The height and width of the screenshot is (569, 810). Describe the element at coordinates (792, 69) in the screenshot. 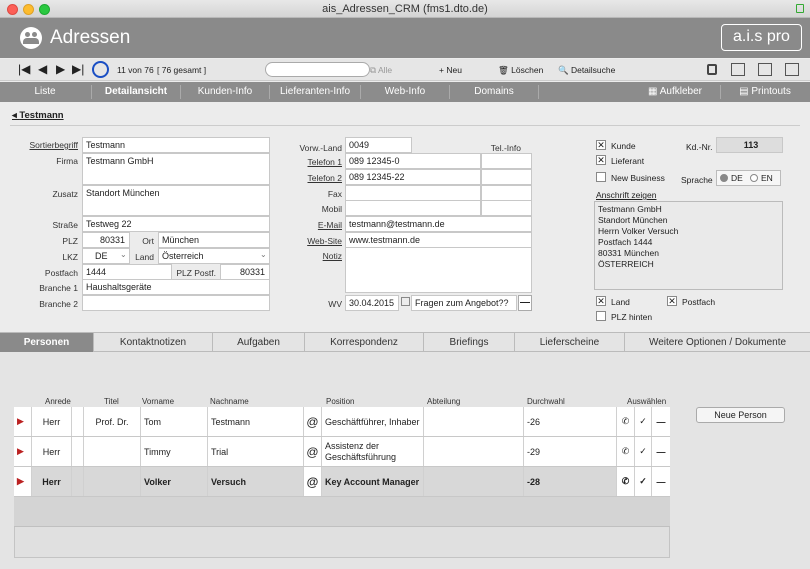

I see `panel-icon` at that location.